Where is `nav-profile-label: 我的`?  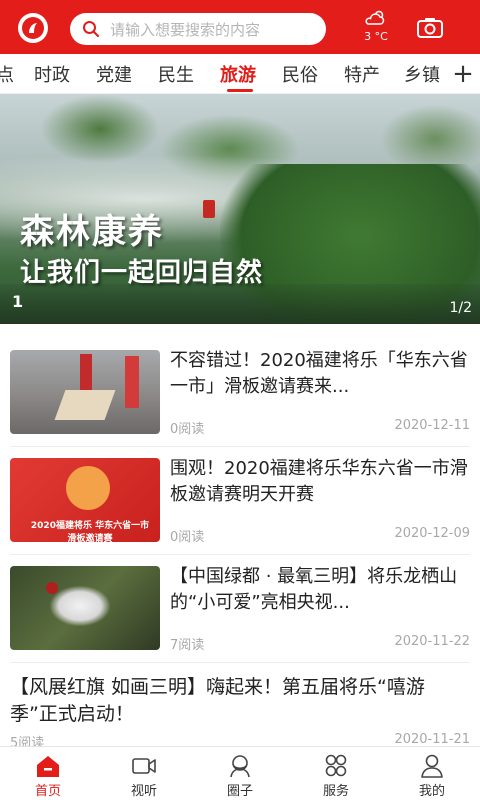 nav-profile-label: 我的 is located at coordinates (431, 791).